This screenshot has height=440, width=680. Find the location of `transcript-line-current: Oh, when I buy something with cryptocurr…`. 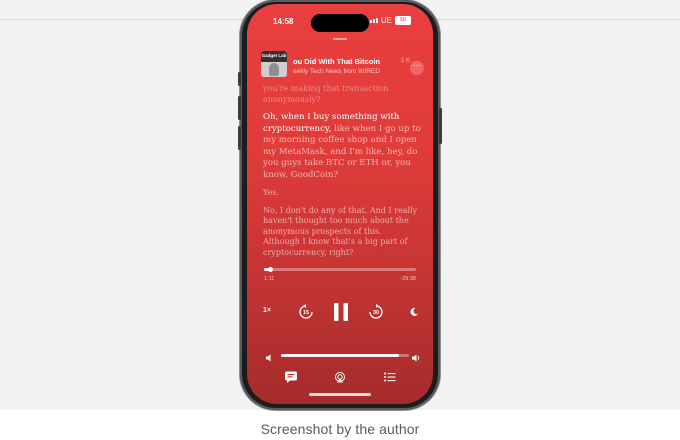

transcript-line-current: Oh, when I buy something with cryptocurr… is located at coordinates (342, 146).